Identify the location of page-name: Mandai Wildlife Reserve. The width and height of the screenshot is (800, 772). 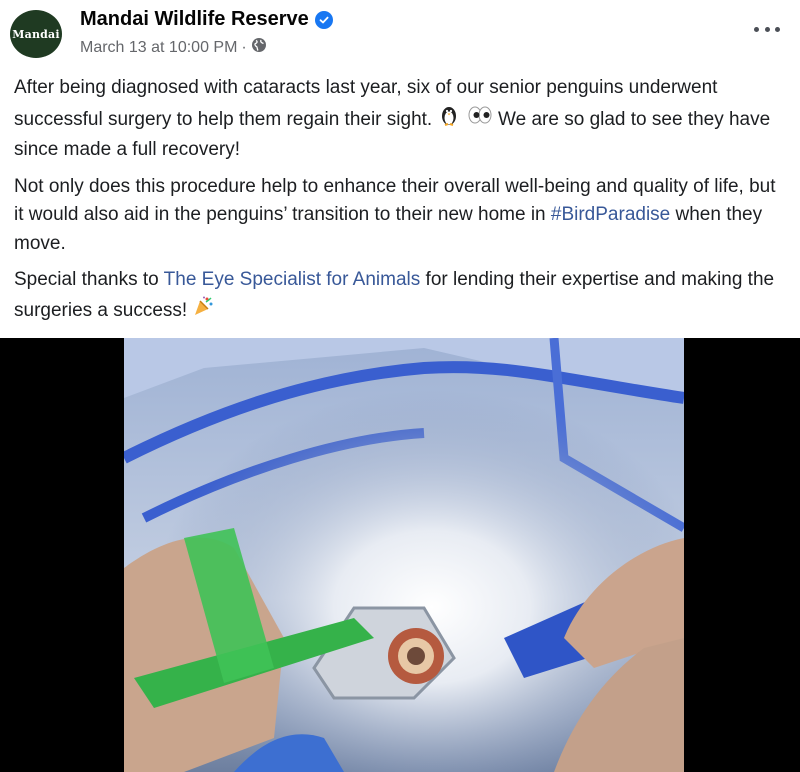
(194, 19).